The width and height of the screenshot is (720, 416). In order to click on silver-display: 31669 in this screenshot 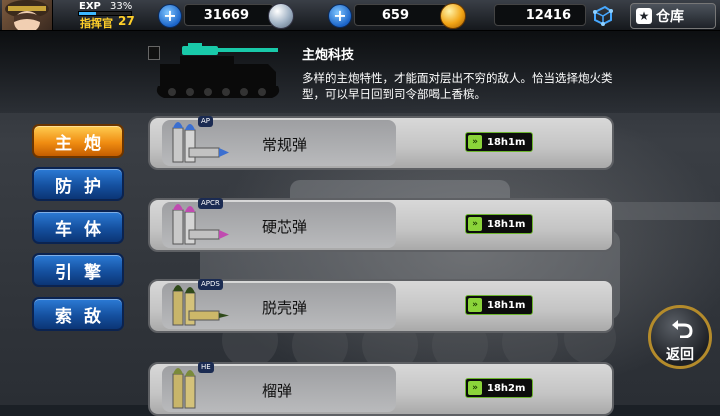, I will do `click(229, 15)`.